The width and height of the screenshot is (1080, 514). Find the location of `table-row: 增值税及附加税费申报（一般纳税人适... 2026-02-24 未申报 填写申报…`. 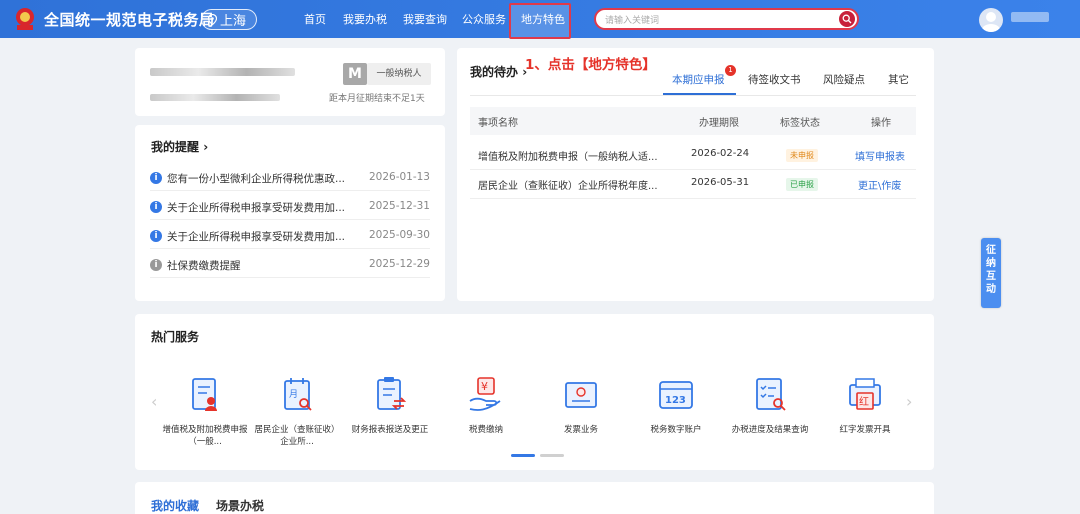

table-row: 增值税及附加税费申报（一般纳税人适... 2026-02-24 未申报 填写申报… is located at coordinates (693, 155).